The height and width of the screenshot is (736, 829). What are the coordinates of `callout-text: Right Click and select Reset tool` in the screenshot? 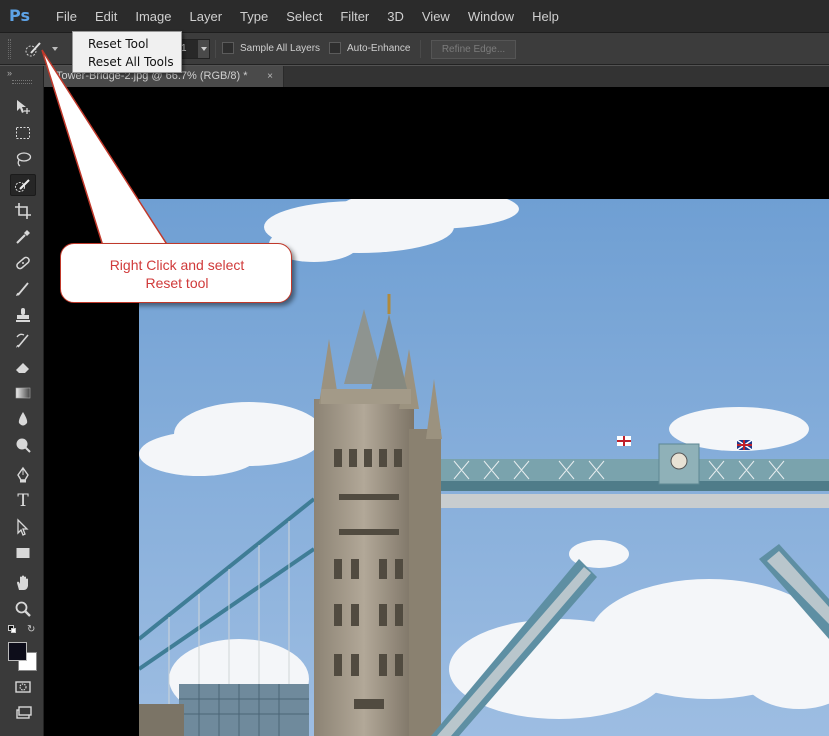 It's located at (177, 274).